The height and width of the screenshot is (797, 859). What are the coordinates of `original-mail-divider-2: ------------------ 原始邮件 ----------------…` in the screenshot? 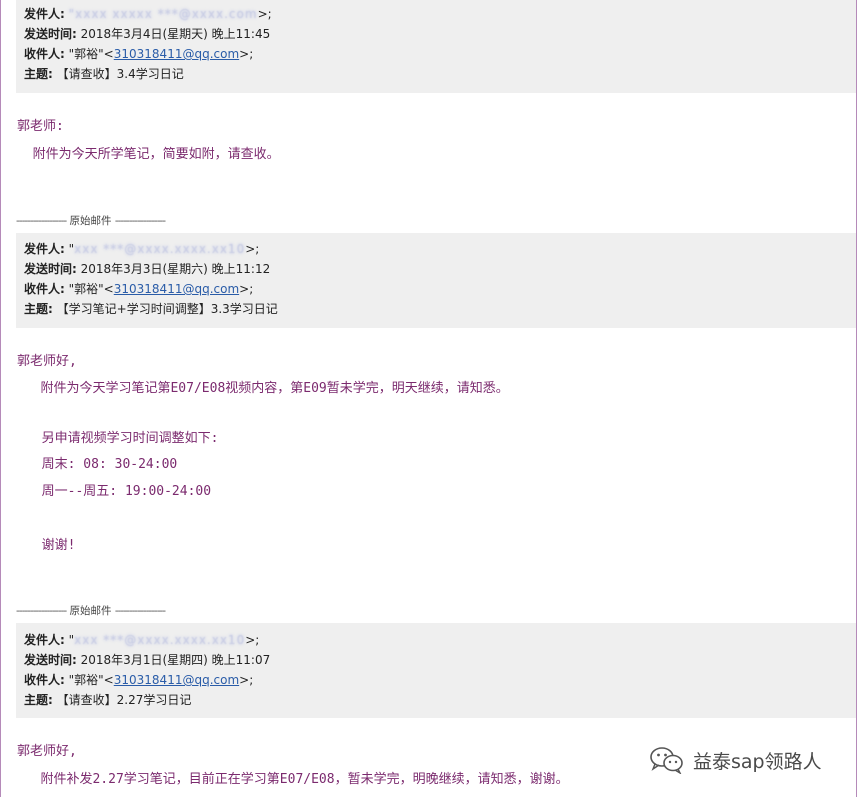 It's located at (91, 611).